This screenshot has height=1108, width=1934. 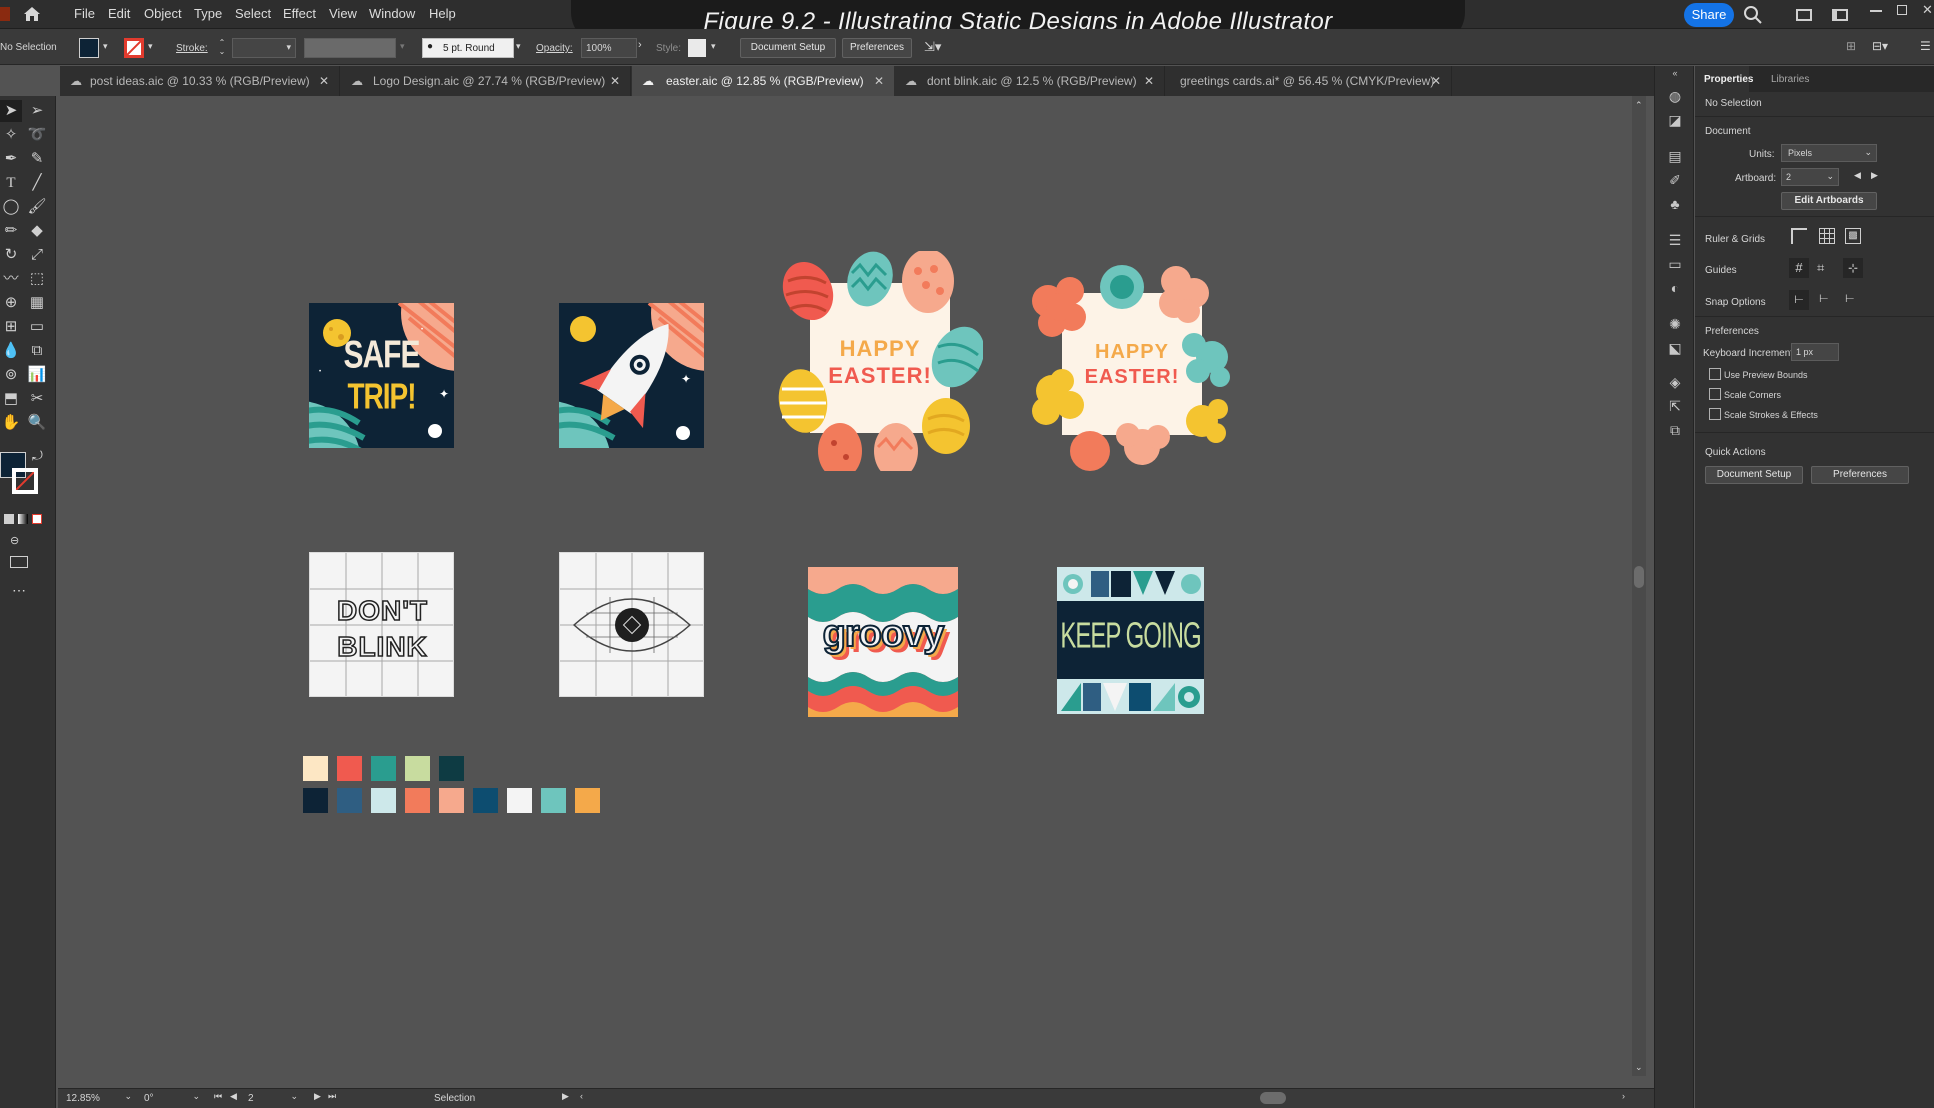 I want to click on artboard-eye, so click(x=631, y=624).